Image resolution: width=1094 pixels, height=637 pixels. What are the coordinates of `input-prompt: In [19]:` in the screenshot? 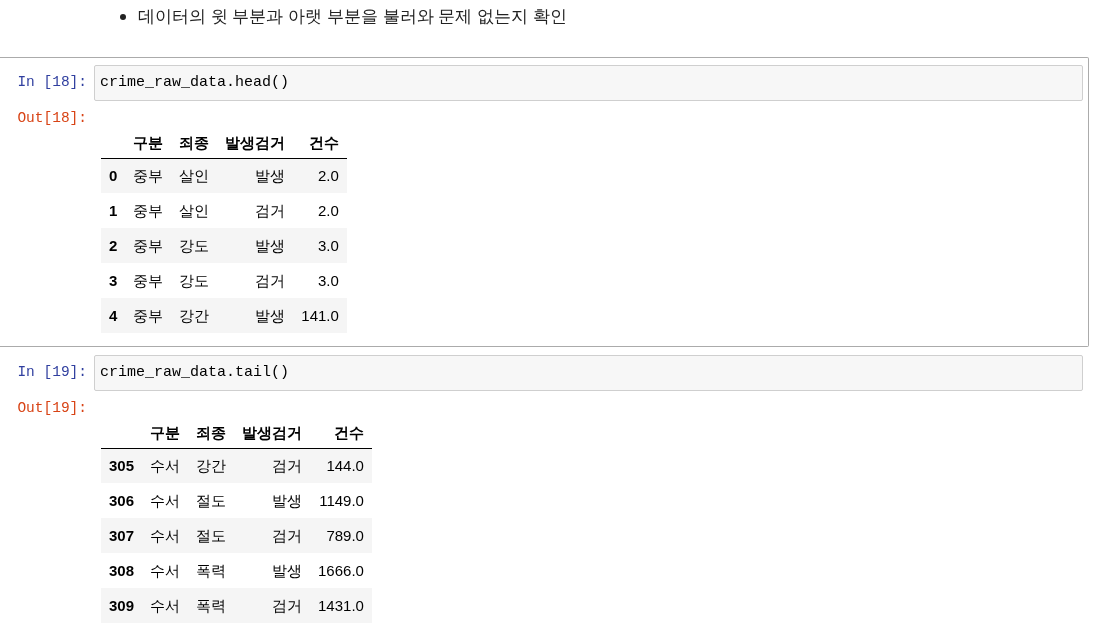 It's located at (52, 373).